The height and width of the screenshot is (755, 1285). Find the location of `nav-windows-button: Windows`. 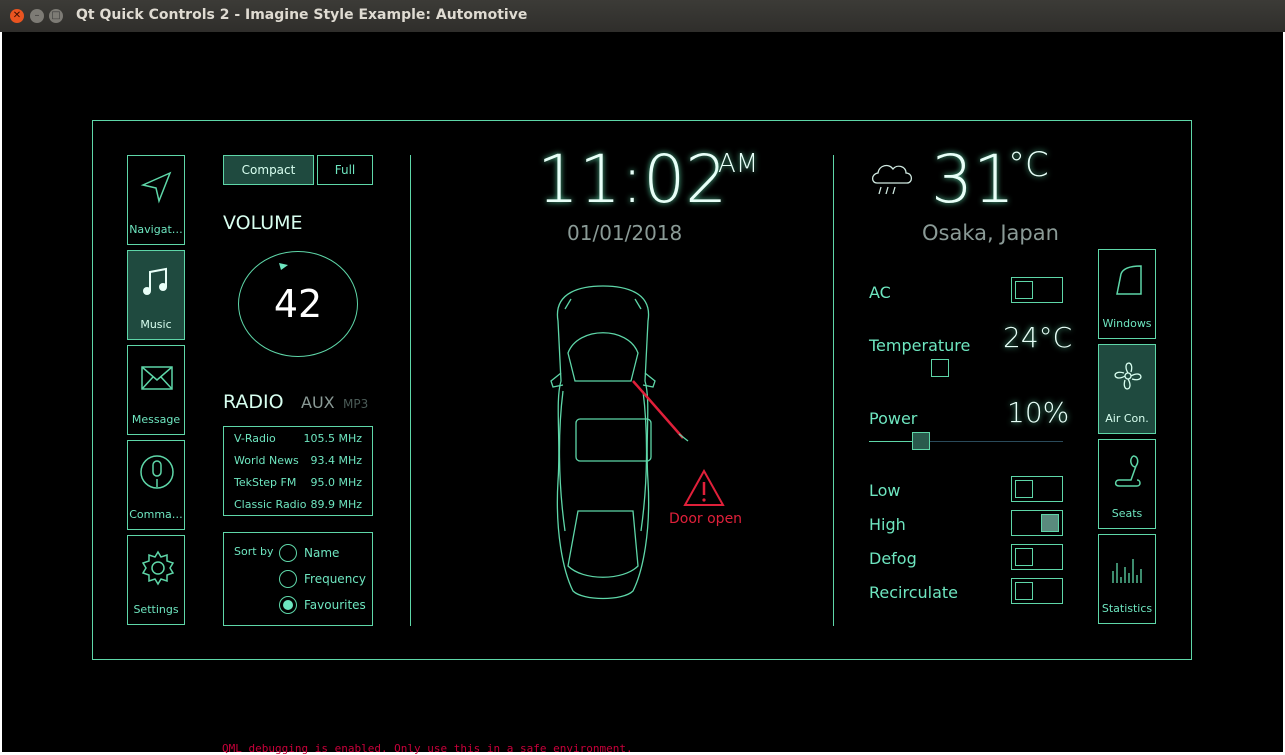

nav-windows-button: Windows is located at coordinates (1127, 294).